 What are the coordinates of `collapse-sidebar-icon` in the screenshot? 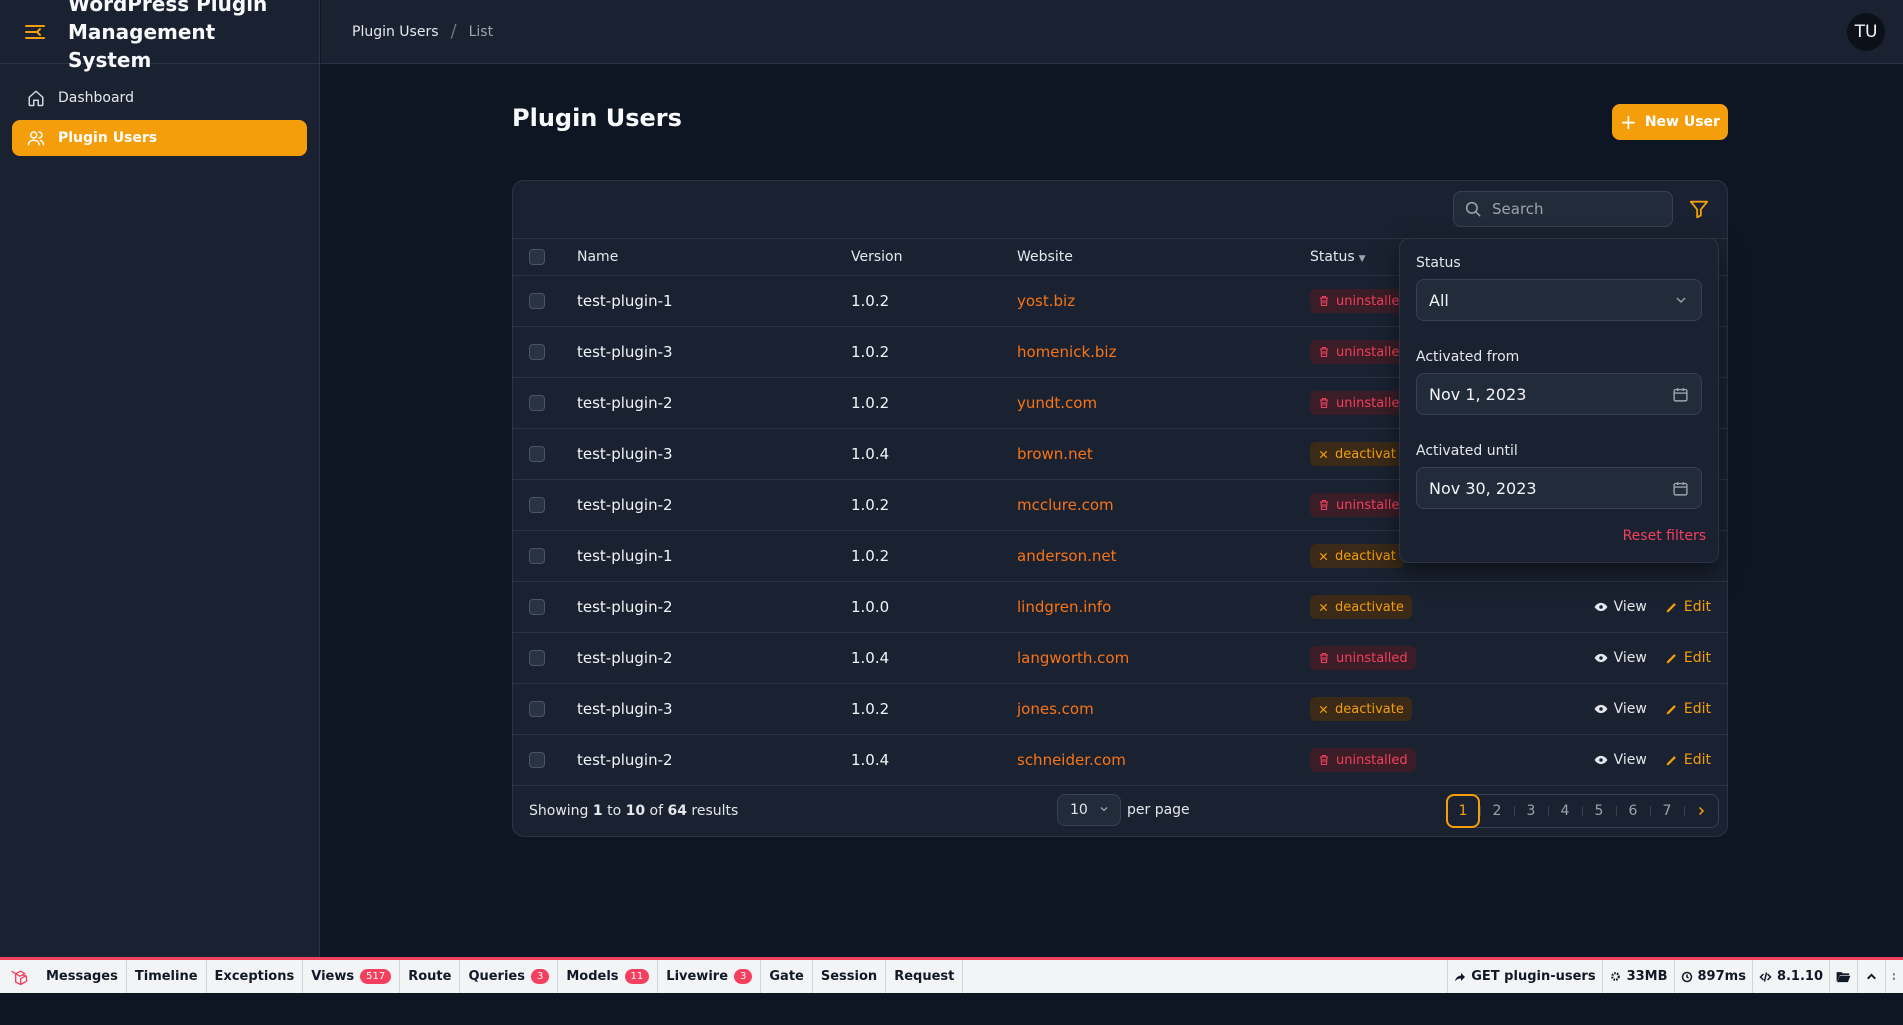 It's located at (35, 32).